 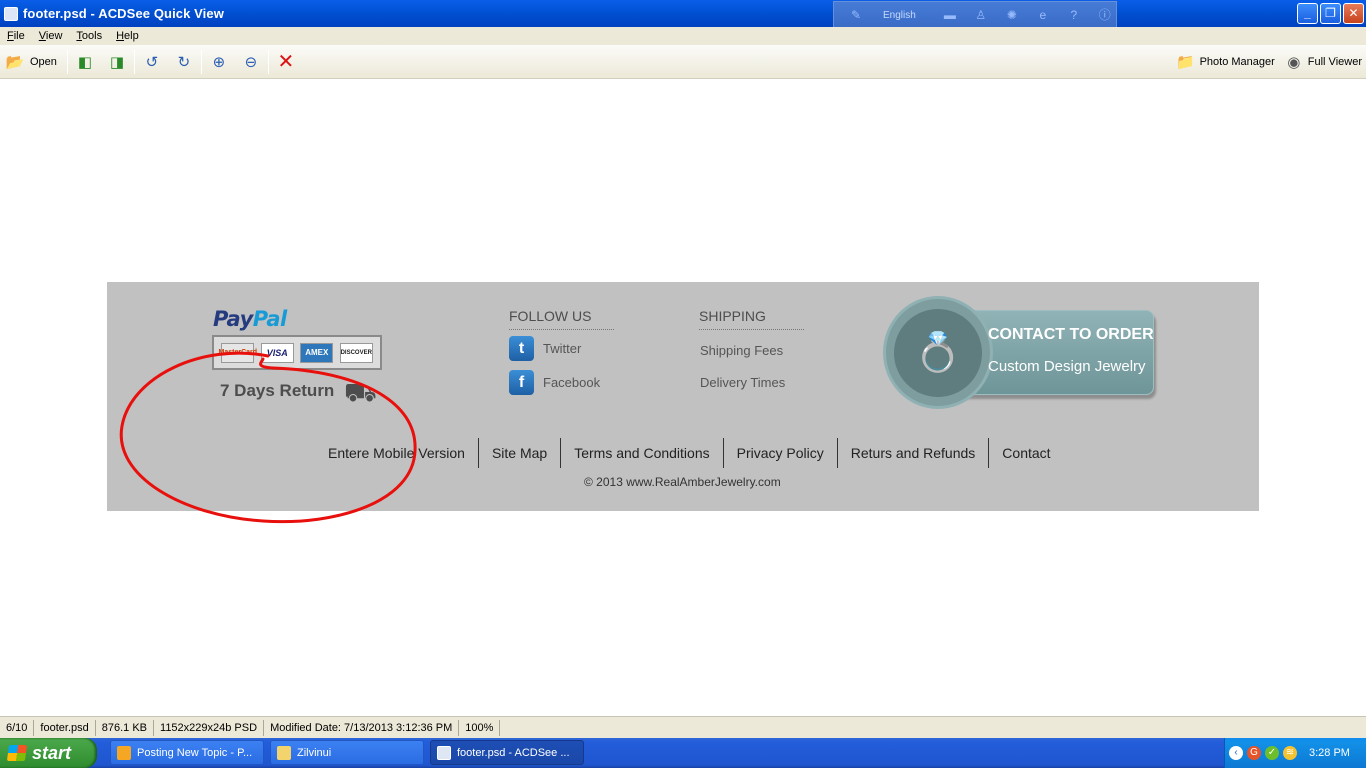 I want to click on menu-view-key: V, so click(x=42, y=36).